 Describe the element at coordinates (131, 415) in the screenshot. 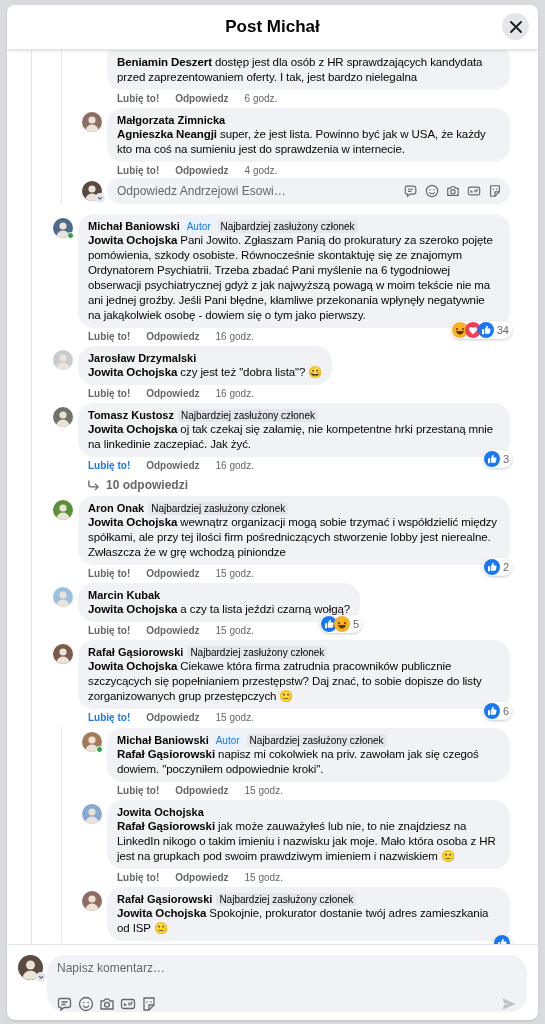

I see `comment-author: Tomasz Kustosz` at that location.